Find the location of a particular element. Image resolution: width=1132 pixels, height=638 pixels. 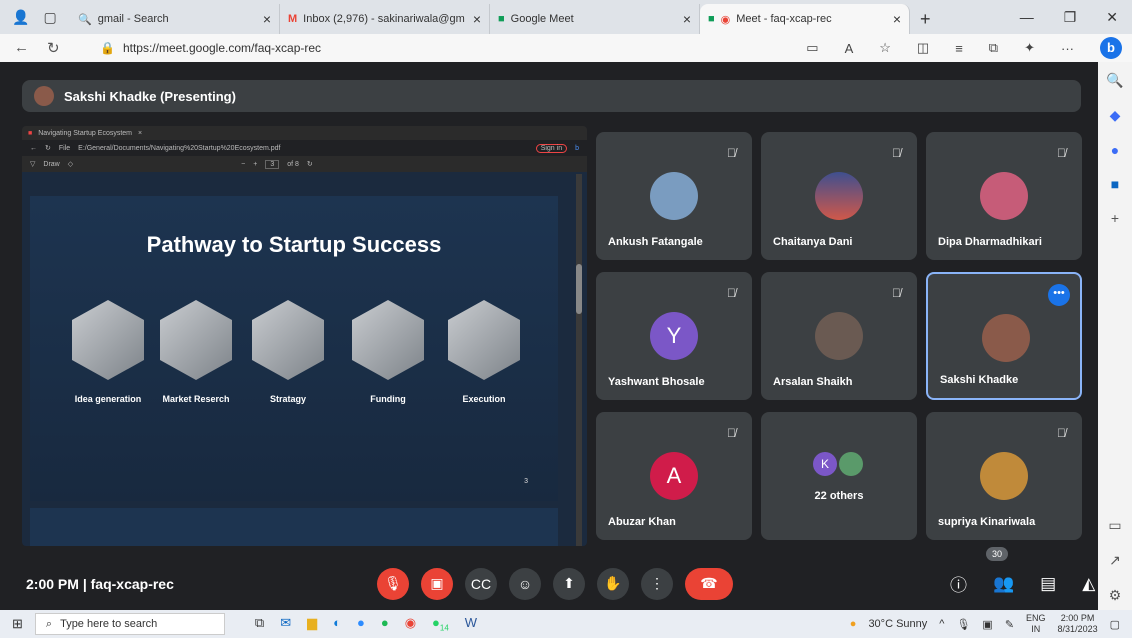

call-controls: 🎙 ▣ CC ☺ ⬆ ✋ ⋮ ☎ is located at coordinates (555, 583).